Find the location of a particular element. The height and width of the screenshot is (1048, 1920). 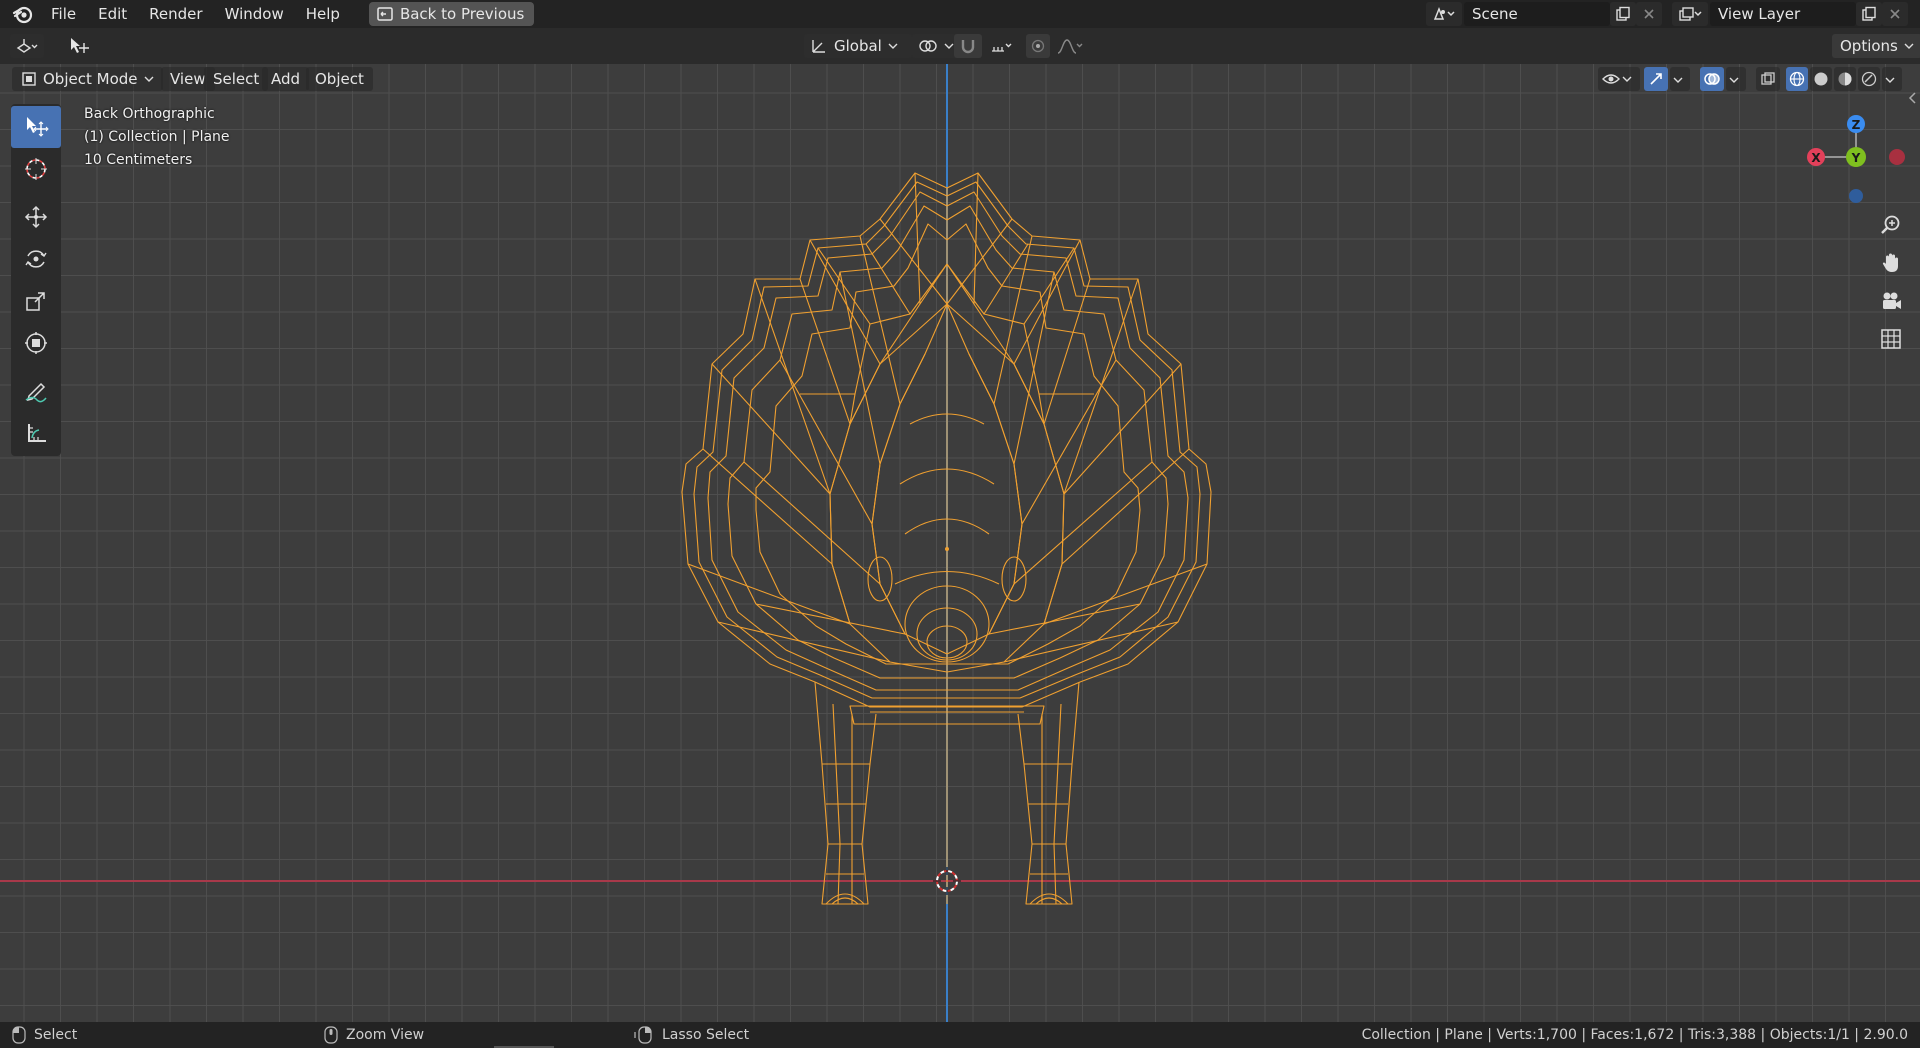

eye-icon is located at coordinates (1611, 79).